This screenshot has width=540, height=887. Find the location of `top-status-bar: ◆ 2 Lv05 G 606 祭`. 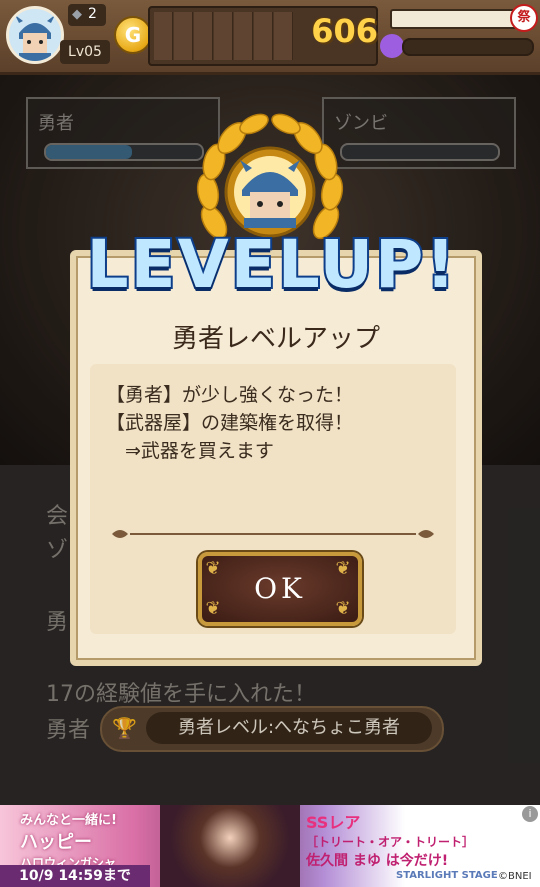

top-status-bar: ◆ 2 Lv05 G 606 祭 is located at coordinates (270, 37).